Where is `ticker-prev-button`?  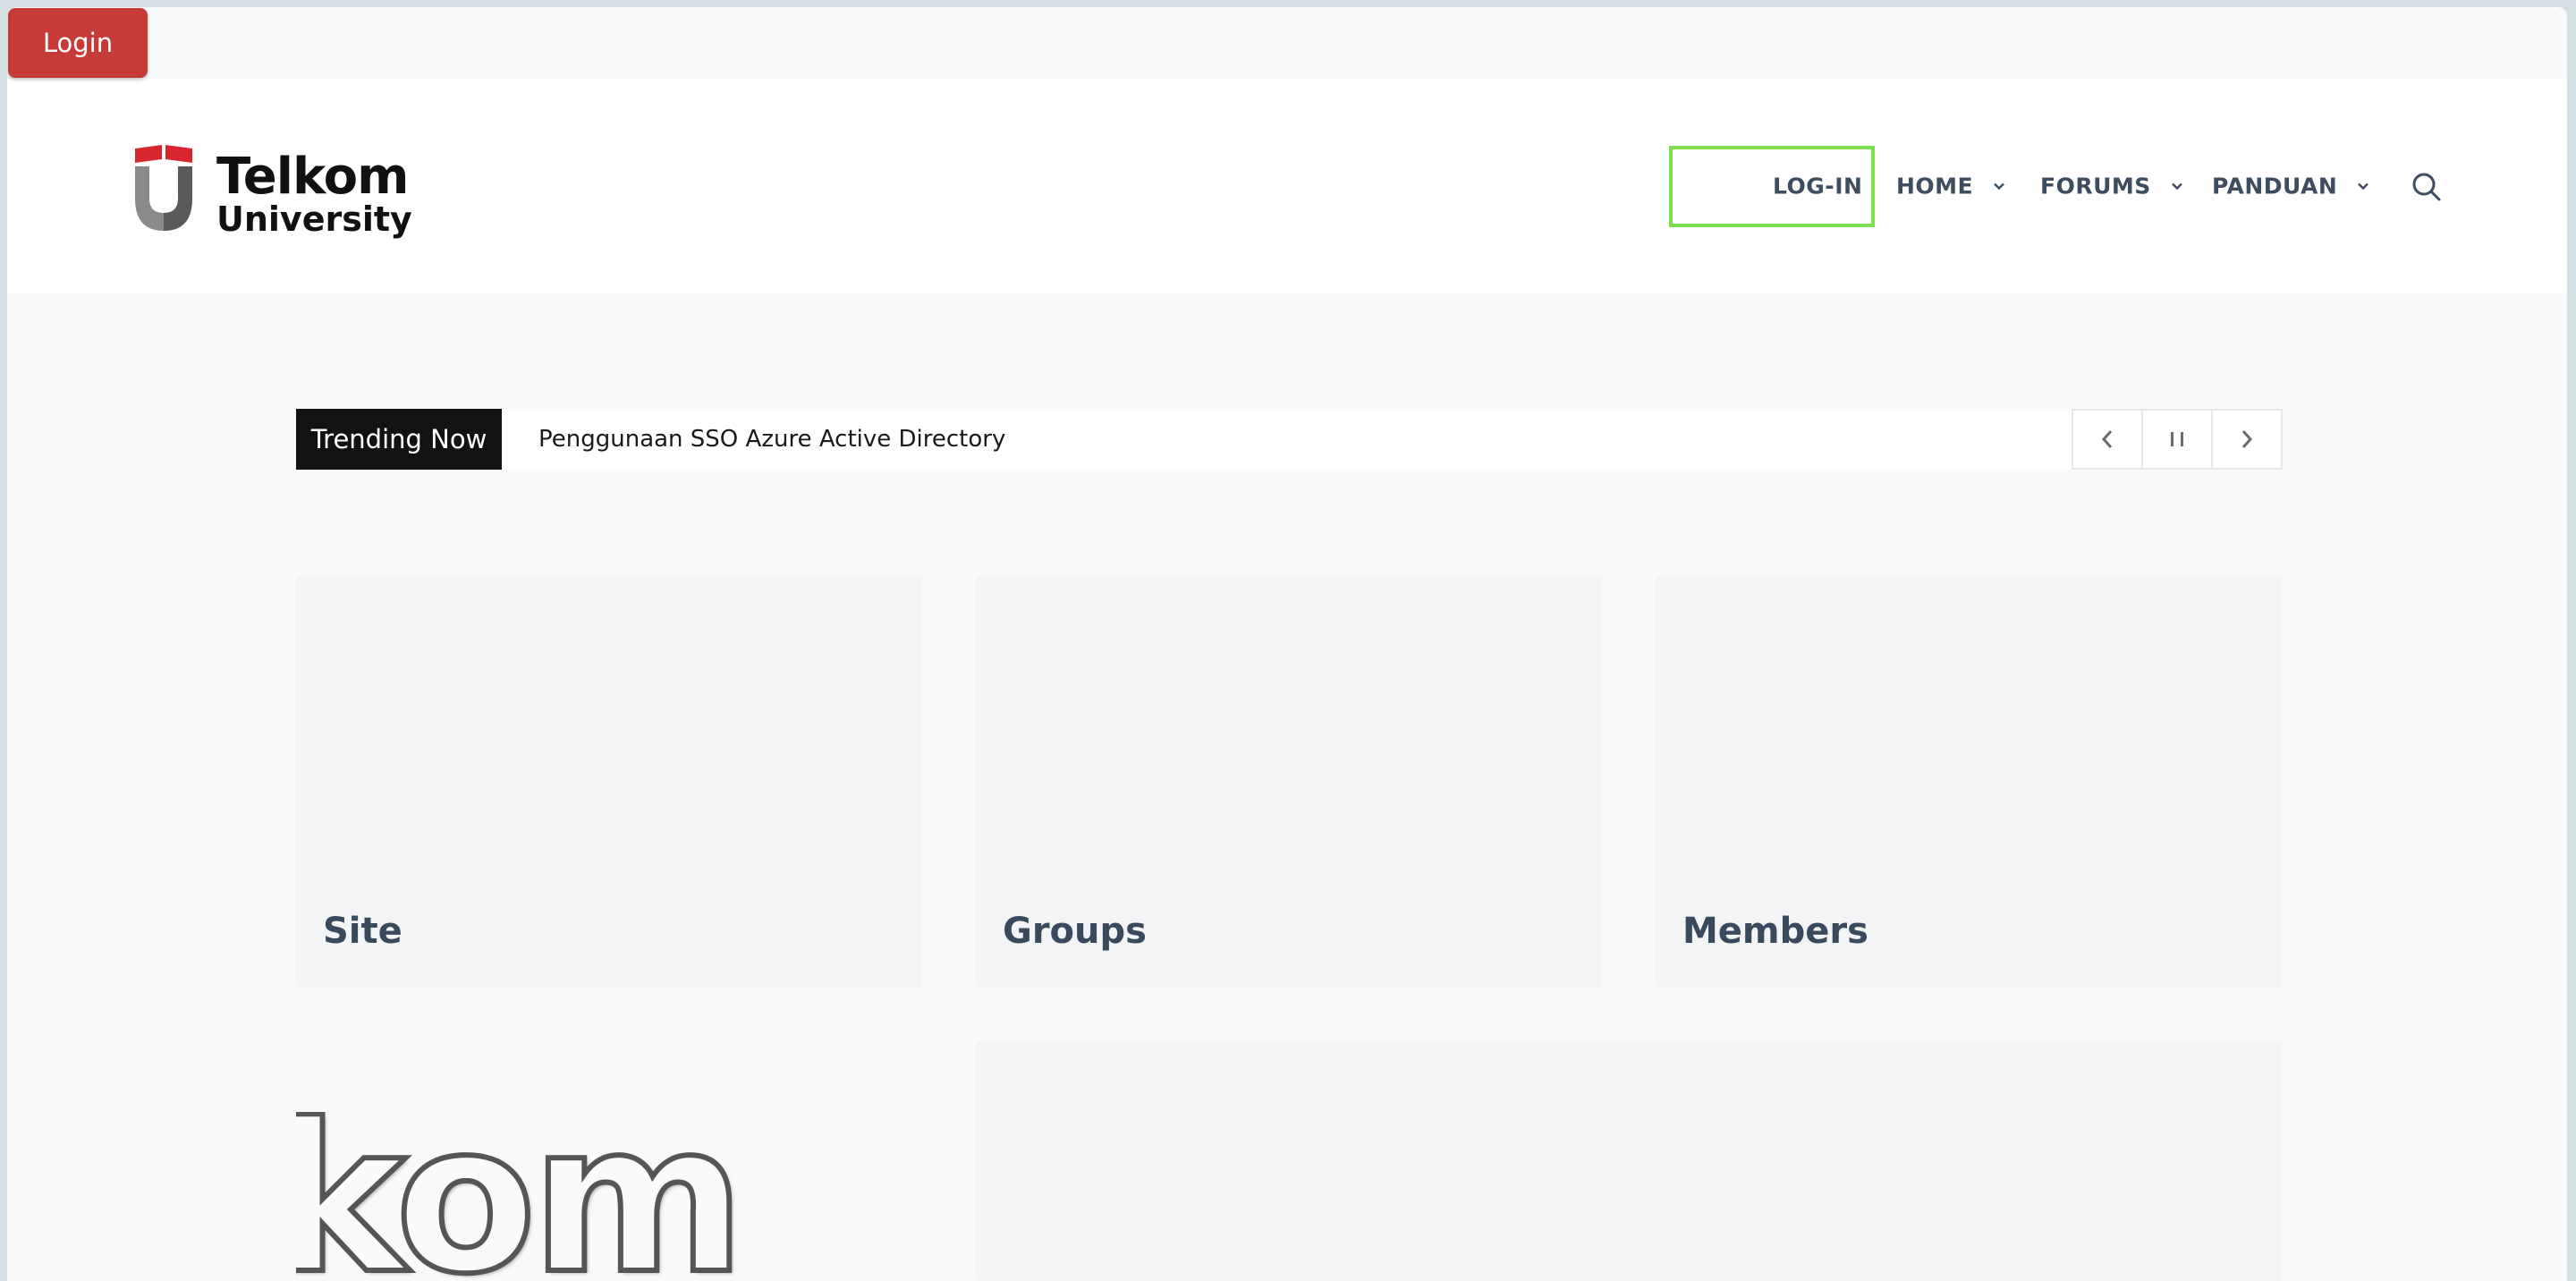
ticker-prev-button is located at coordinates (2107, 439).